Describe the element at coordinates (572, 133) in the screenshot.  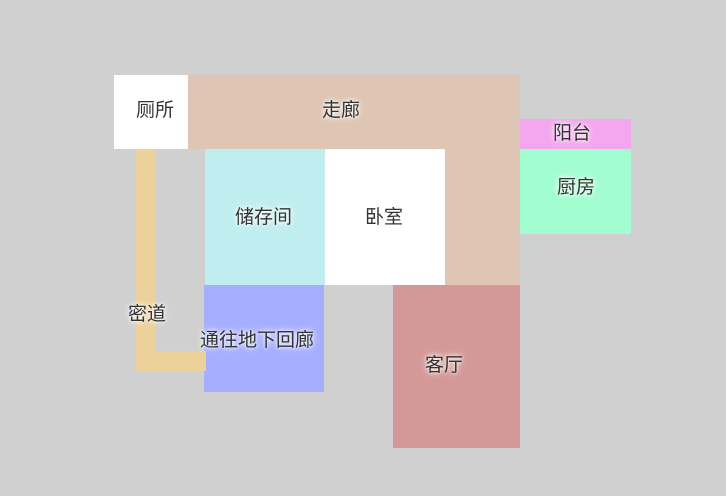
I see `balcony-label: 阳台` at that location.